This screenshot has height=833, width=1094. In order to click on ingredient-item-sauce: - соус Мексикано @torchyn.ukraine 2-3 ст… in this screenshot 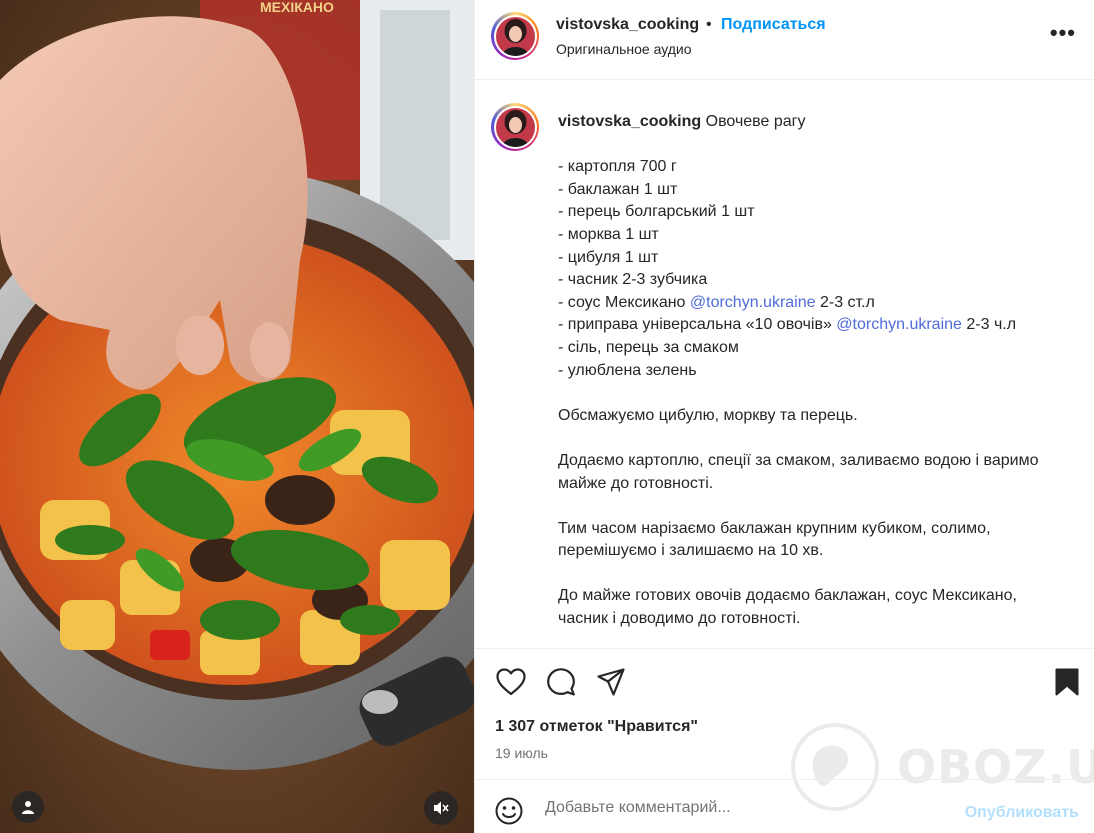, I will do `click(823, 303)`.